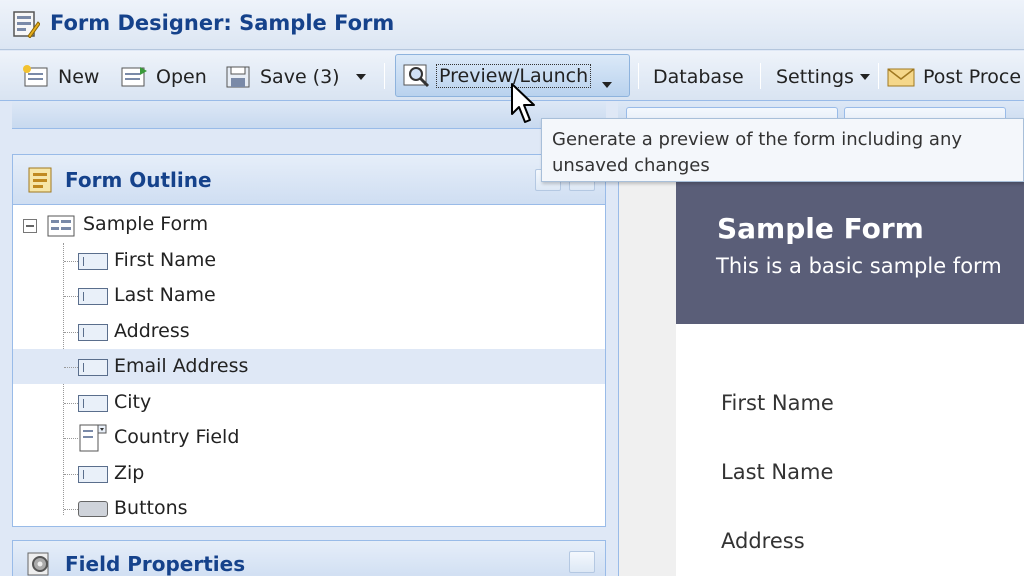 The image size is (1024, 576). Describe the element at coordinates (512, 25) in the screenshot. I see `window-titlebar: Form Designer: Sample Form` at that location.